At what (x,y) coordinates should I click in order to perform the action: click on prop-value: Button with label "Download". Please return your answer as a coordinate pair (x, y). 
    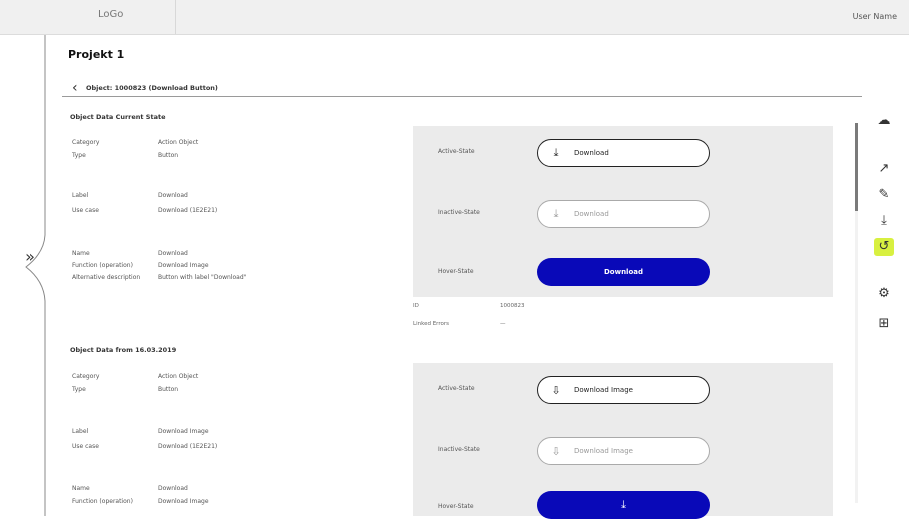
    Looking at the image, I should click on (202, 277).